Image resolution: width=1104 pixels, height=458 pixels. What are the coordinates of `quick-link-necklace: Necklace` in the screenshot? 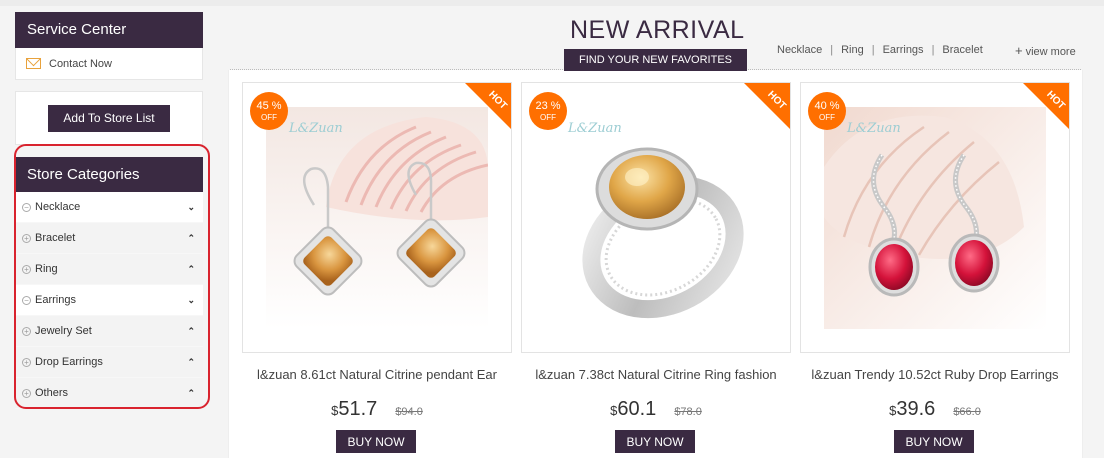 It's located at (799, 50).